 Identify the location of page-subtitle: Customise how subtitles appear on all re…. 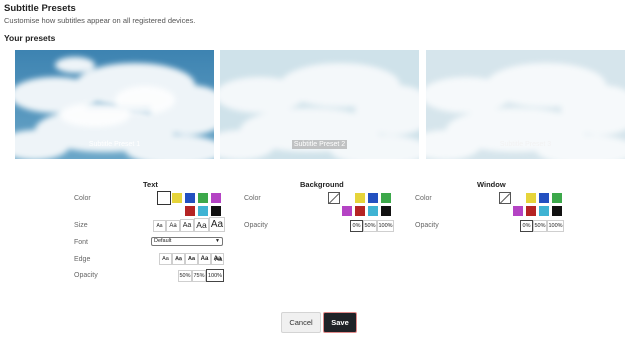
(100, 20).